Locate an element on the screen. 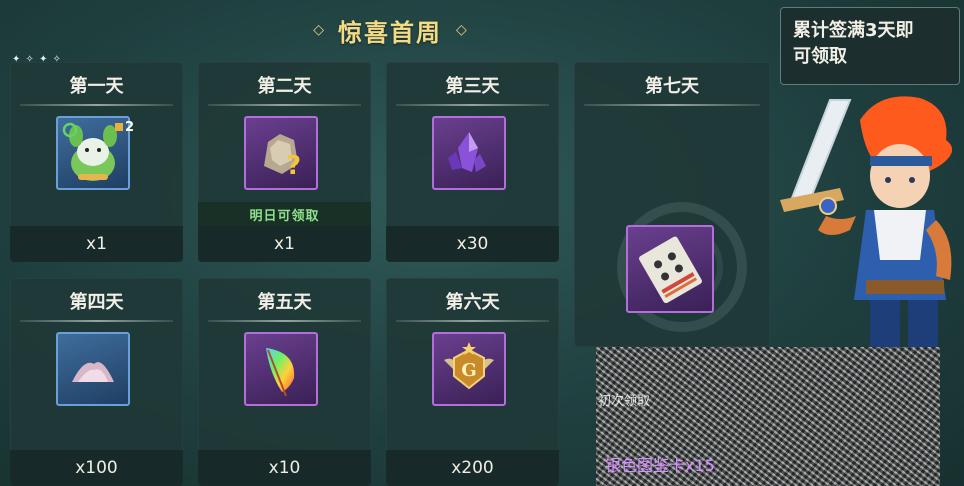 The width and height of the screenshot is (964, 486). gold-medal-icon: G is located at coordinates (469, 369).